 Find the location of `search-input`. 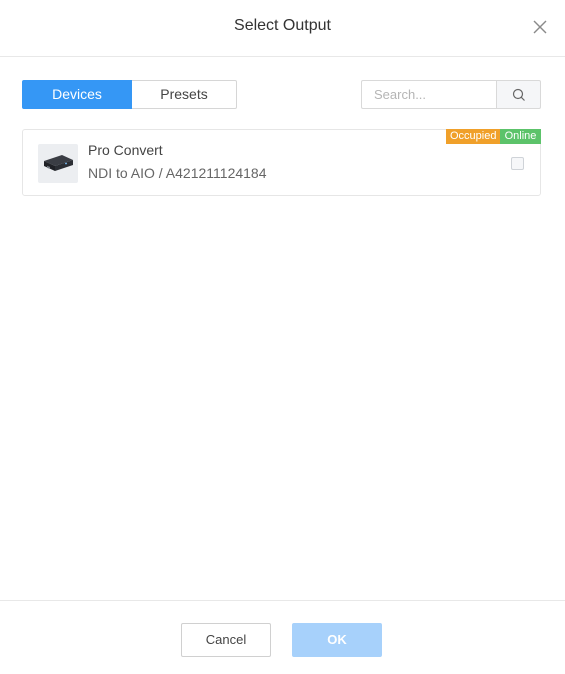

search-input is located at coordinates (428, 94).